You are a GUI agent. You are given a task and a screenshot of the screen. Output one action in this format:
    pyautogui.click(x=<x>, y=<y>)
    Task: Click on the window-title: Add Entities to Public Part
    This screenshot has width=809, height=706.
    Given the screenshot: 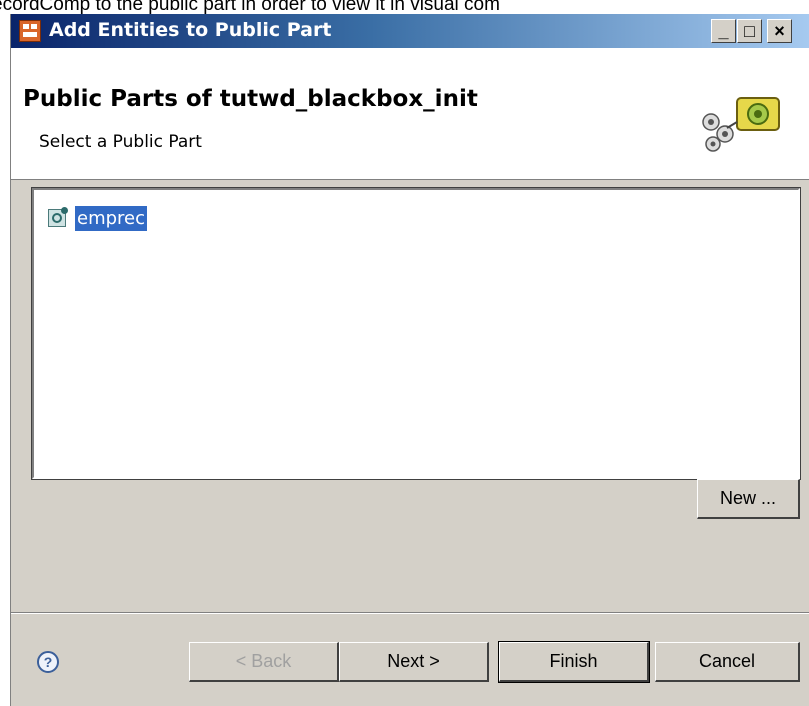 What is the action you would take?
    pyautogui.click(x=190, y=30)
    